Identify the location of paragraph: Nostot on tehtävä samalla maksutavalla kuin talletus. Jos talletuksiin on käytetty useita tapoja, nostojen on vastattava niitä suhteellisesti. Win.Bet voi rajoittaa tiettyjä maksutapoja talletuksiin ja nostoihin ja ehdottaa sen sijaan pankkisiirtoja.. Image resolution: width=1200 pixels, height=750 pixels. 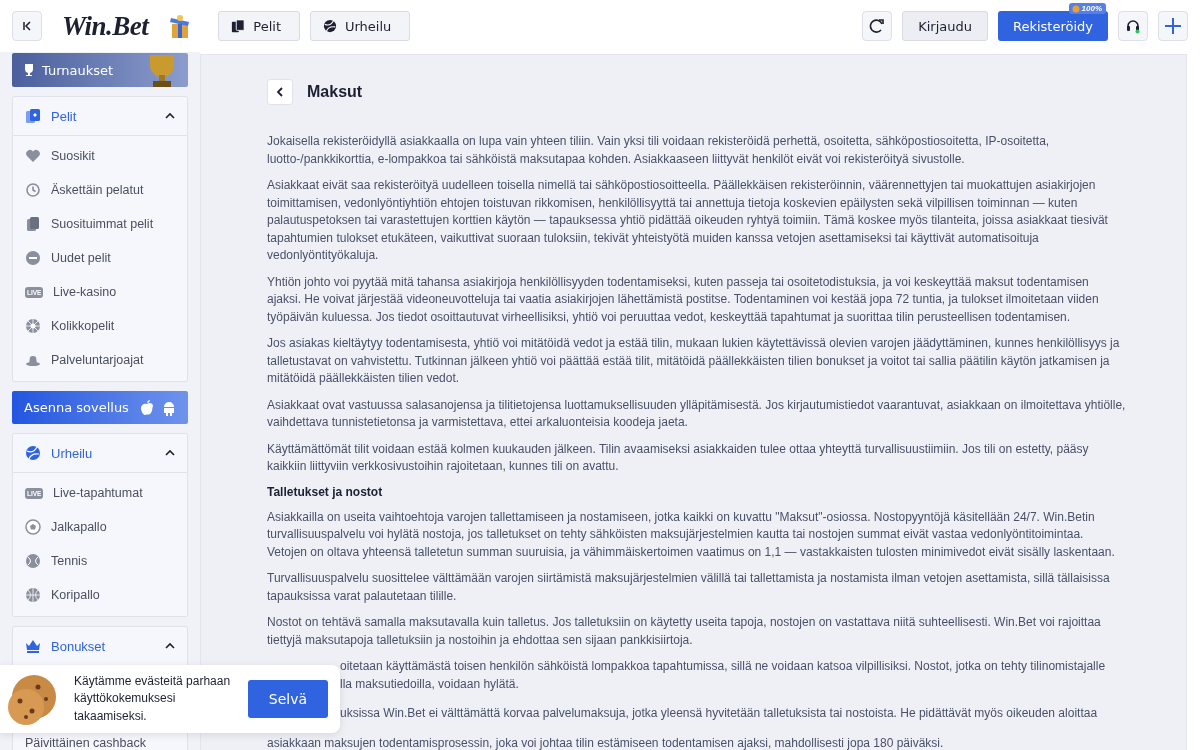
(684, 631).